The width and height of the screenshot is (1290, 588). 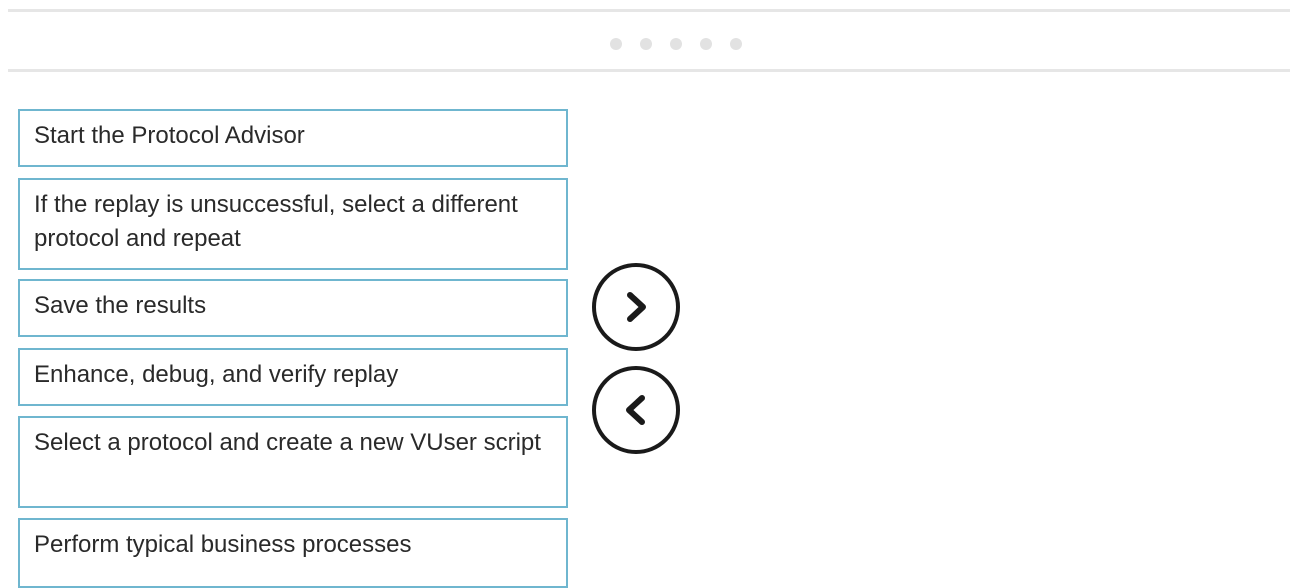 I want to click on move-left-button, so click(x=636, y=410).